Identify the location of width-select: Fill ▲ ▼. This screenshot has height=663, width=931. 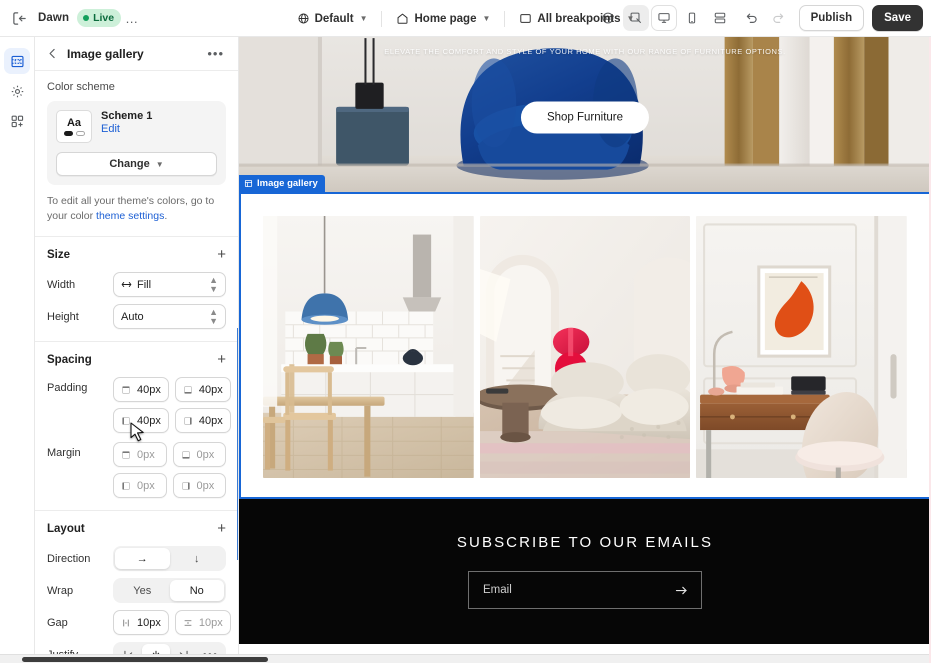
(169, 285).